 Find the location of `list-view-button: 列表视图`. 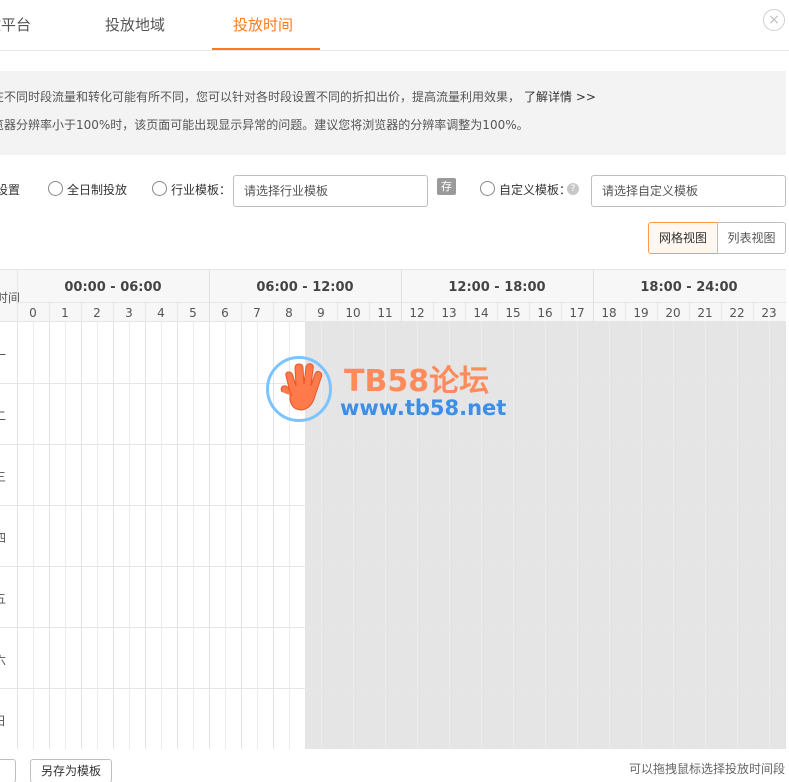

list-view-button: 列表视图 is located at coordinates (751, 238).